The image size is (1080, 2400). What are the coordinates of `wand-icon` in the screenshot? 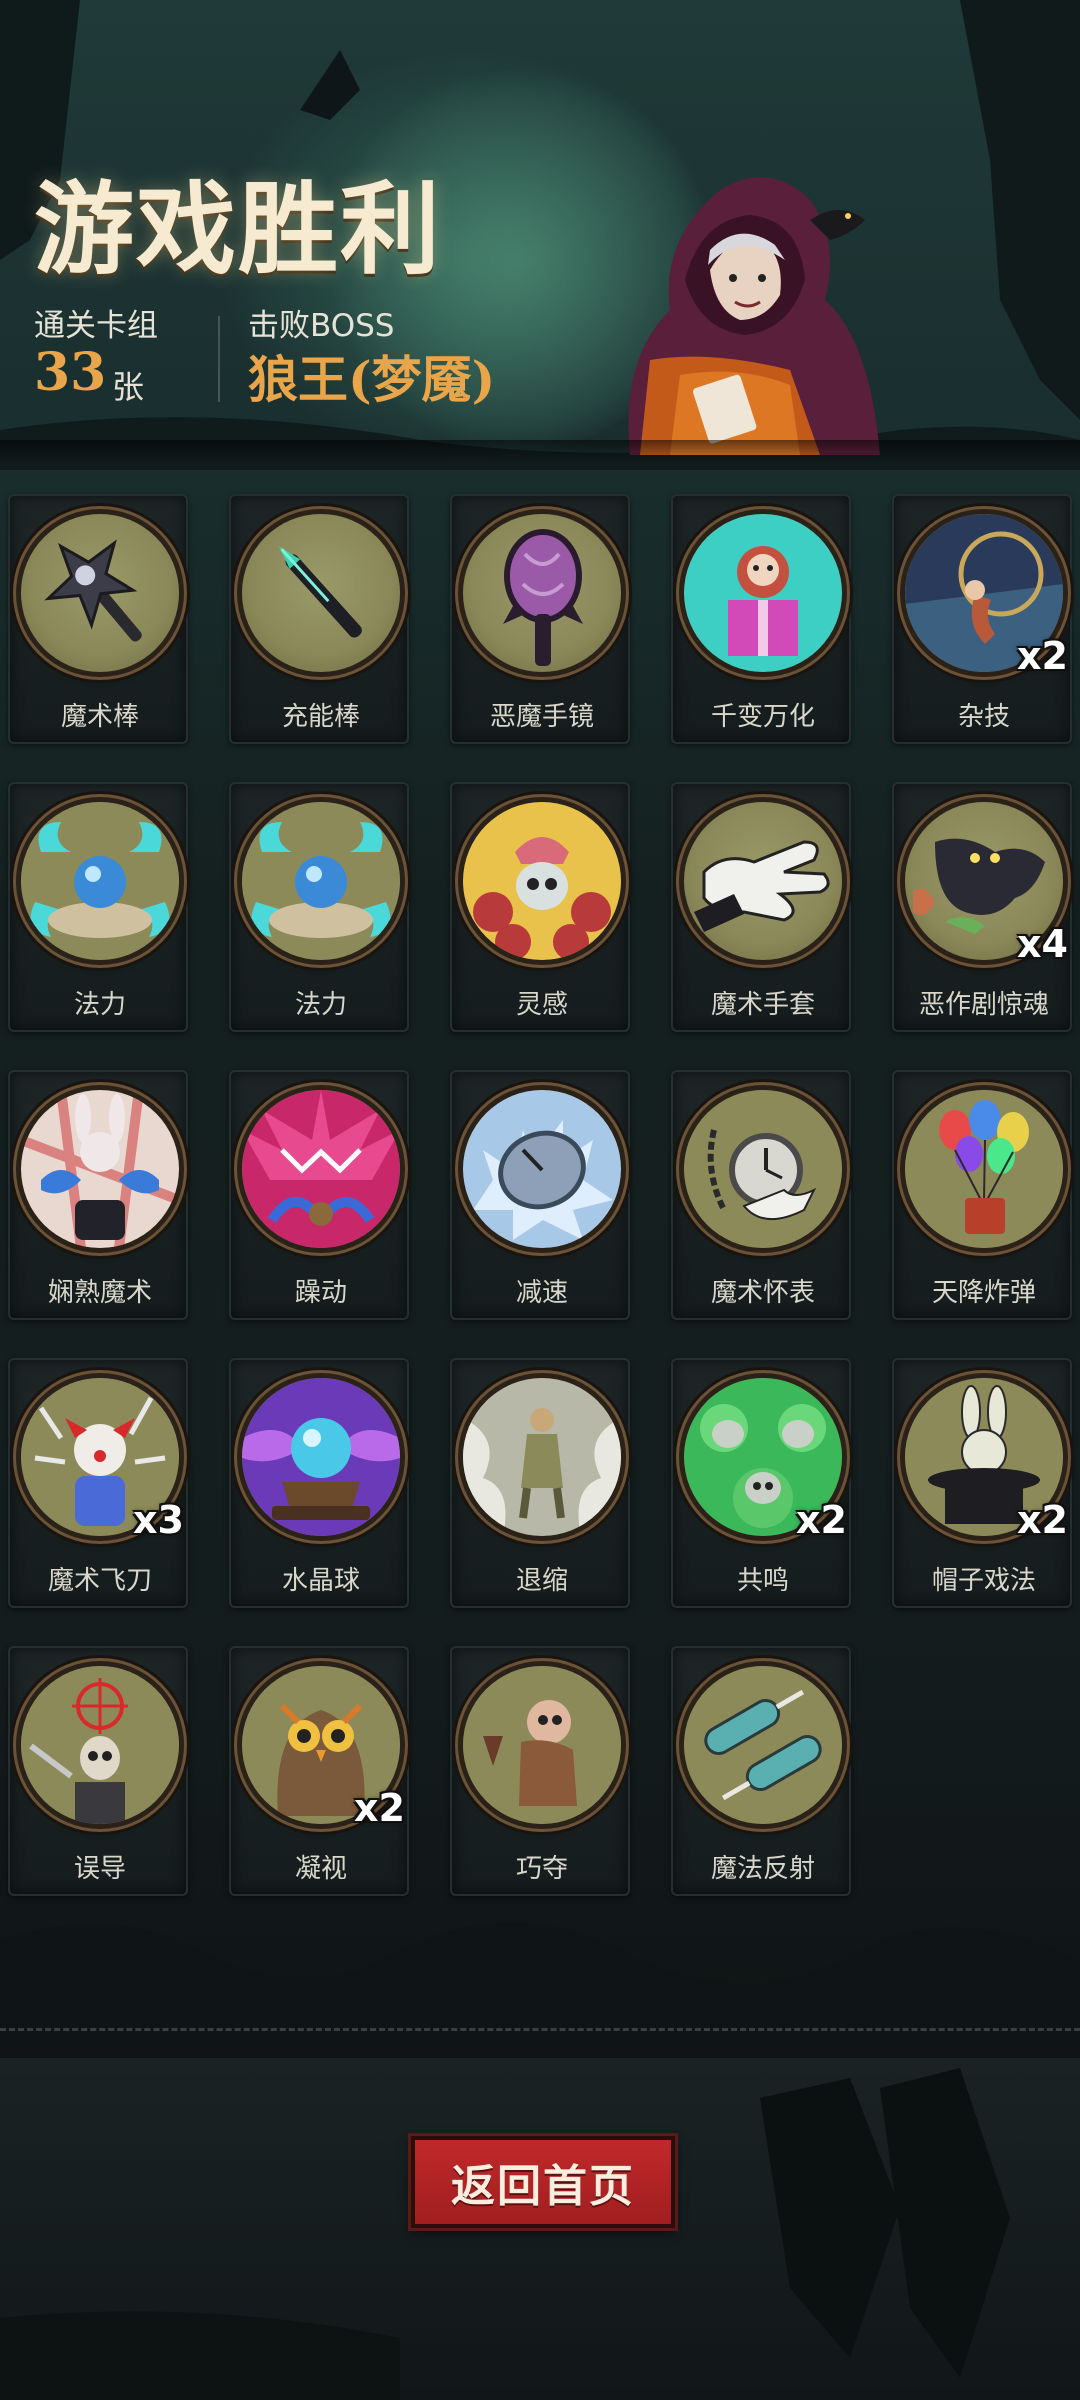 It's located at (100, 593).